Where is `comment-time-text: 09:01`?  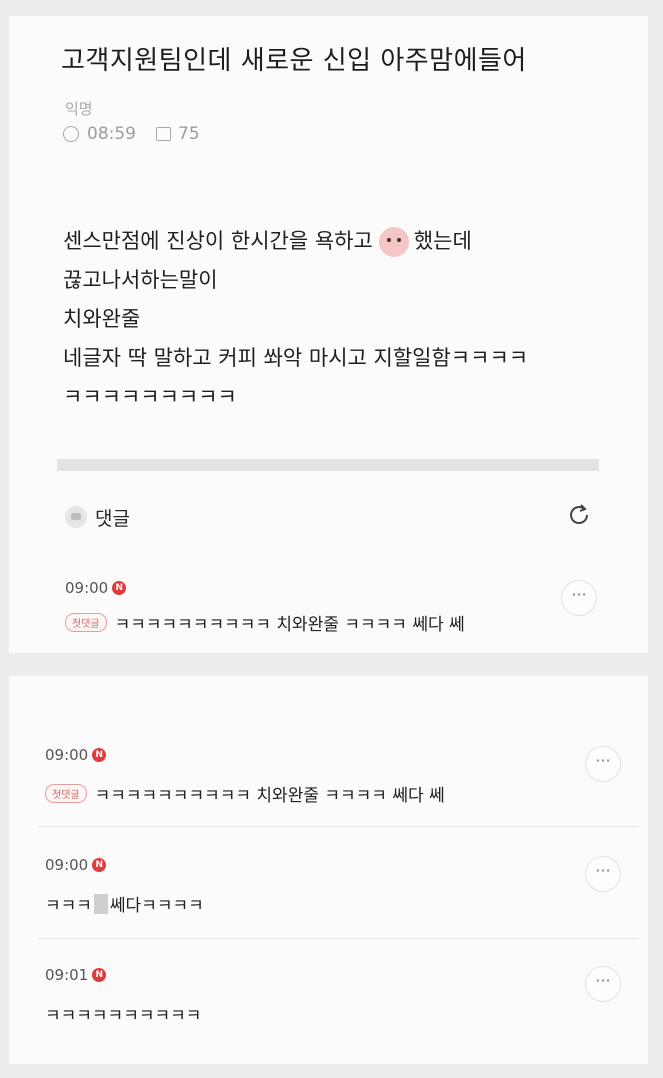
comment-time-text: 09:01 is located at coordinates (67, 975).